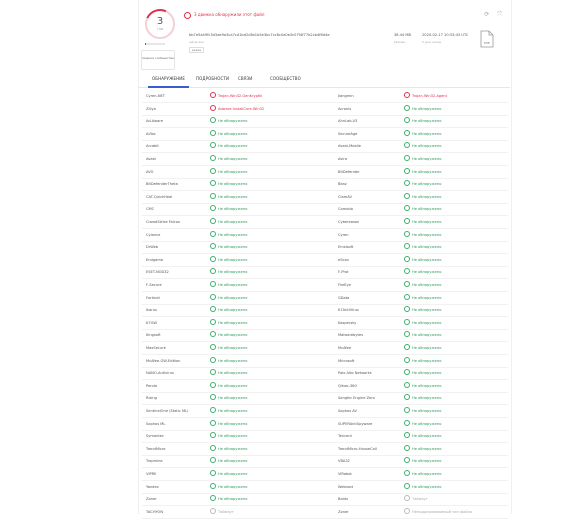 The width and height of the screenshot is (576, 519). Describe the element at coordinates (368, 398) in the screenshot. I see `engine-name: Sangfor Engine Zero` at that location.